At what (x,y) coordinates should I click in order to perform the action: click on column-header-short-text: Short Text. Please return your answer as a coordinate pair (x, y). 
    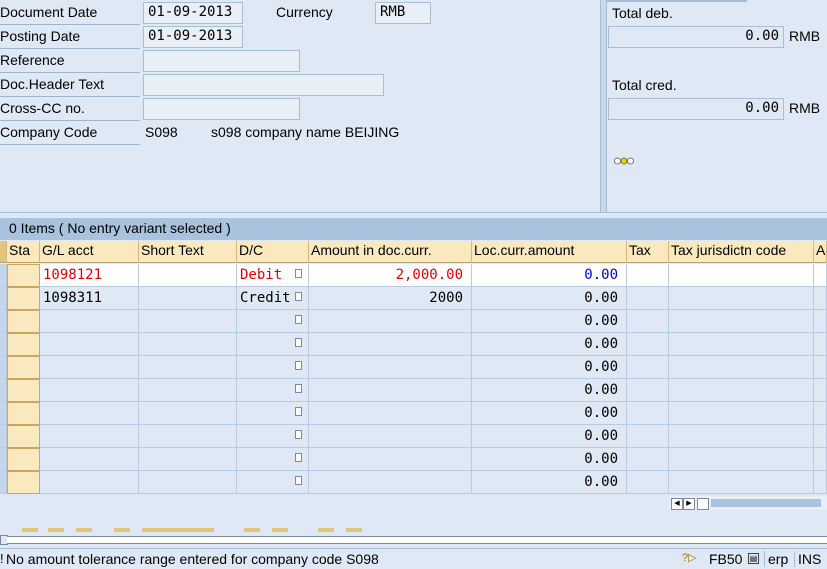
    Looking at the image, I should click on (188, 252).